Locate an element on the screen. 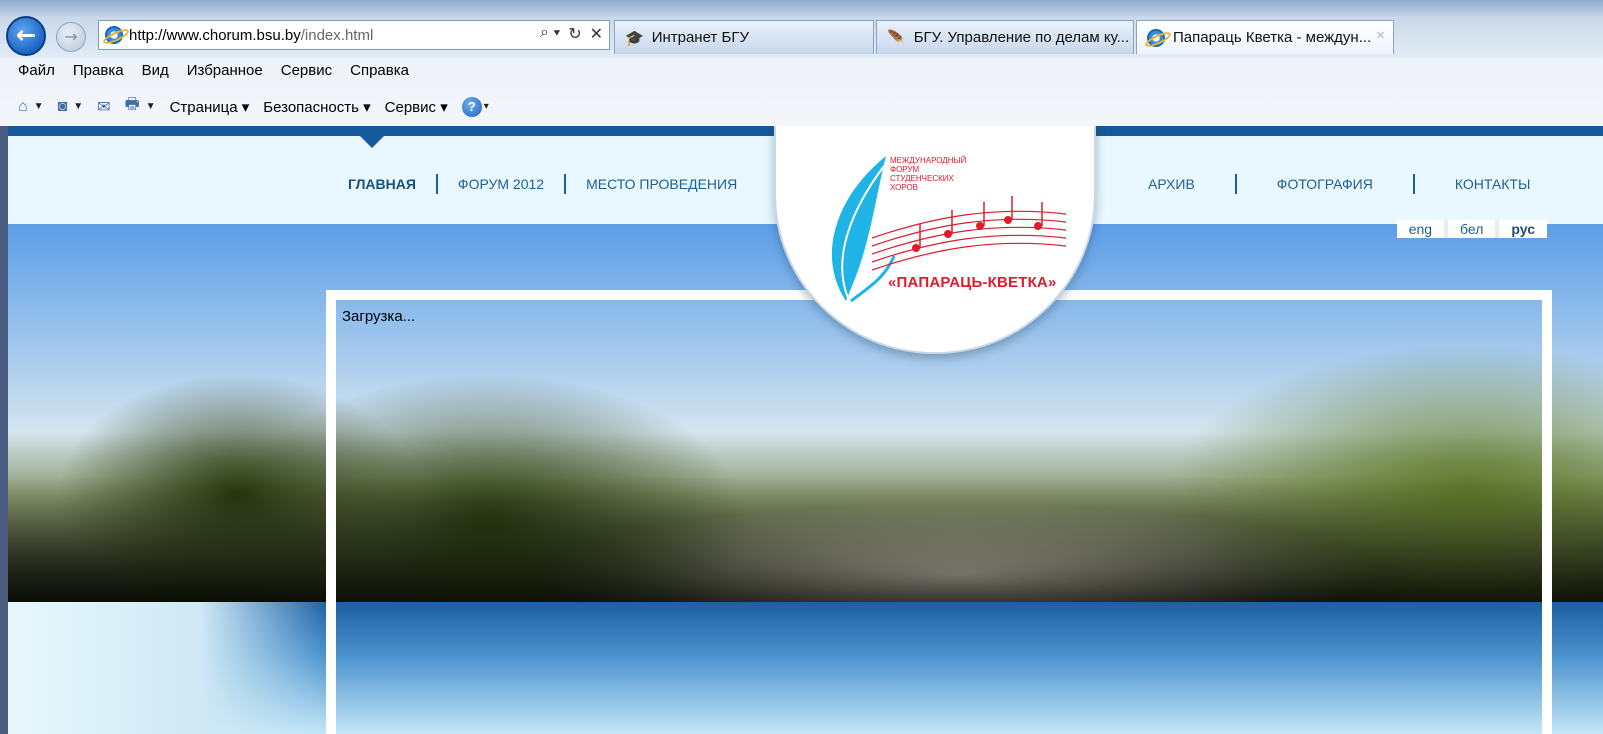 The width and height of the screenshot is (1603, 734). logo-line: ФОРУМ is located at coordinates (905, 169).